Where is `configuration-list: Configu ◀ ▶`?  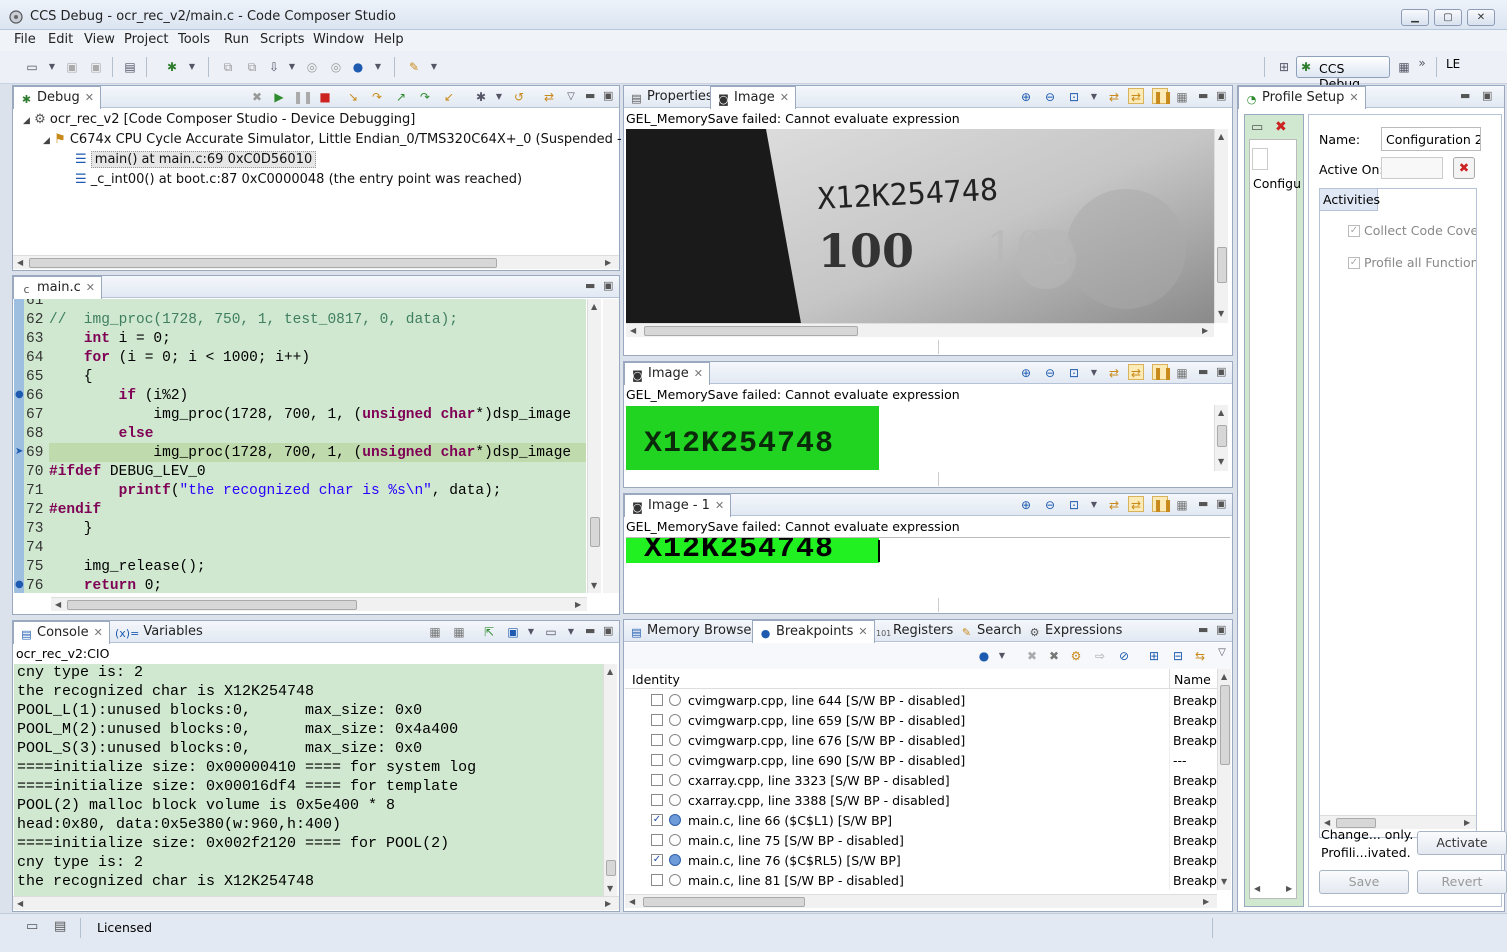
configuration-list: Configu ◀ ▶ is located at coordinates (1275, 519).